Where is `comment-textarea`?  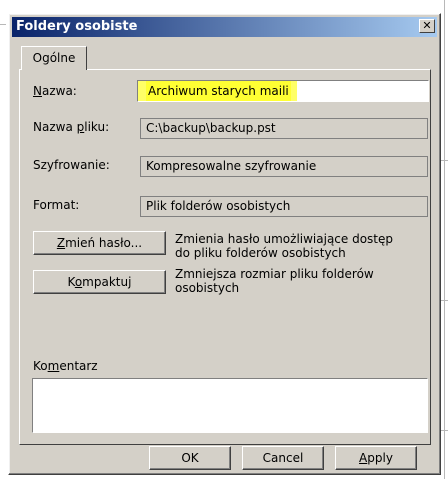
comment-textarea is located at coordinates (230, 405).